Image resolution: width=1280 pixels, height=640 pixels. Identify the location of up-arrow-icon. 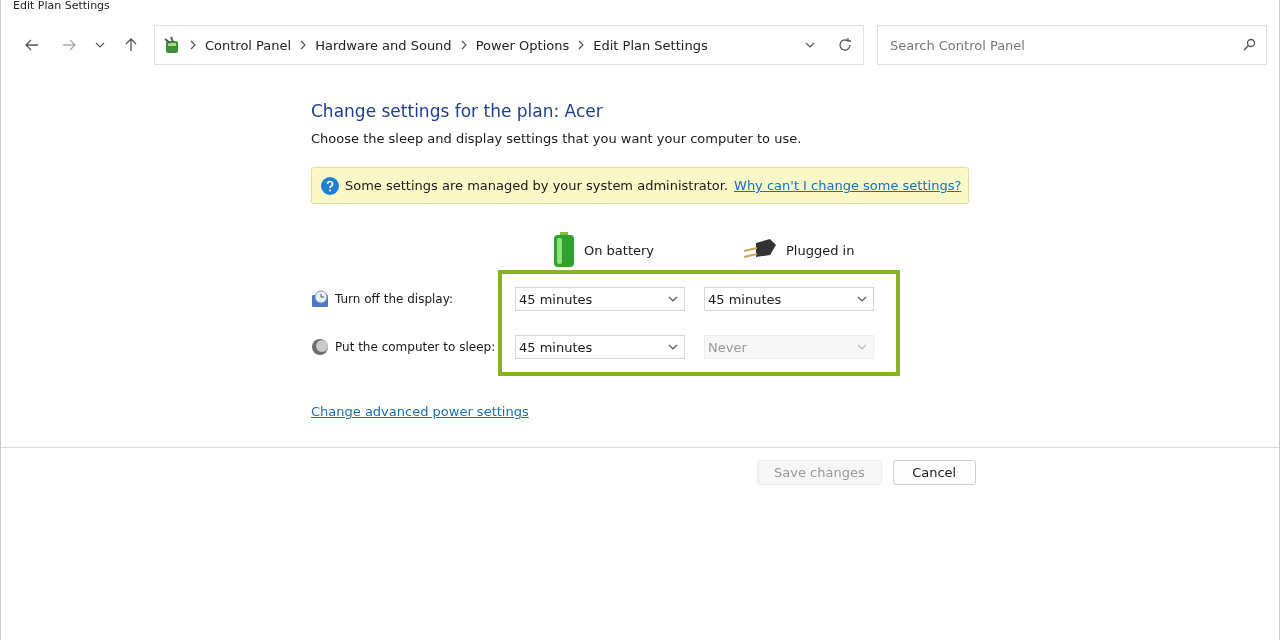
(131, 45).